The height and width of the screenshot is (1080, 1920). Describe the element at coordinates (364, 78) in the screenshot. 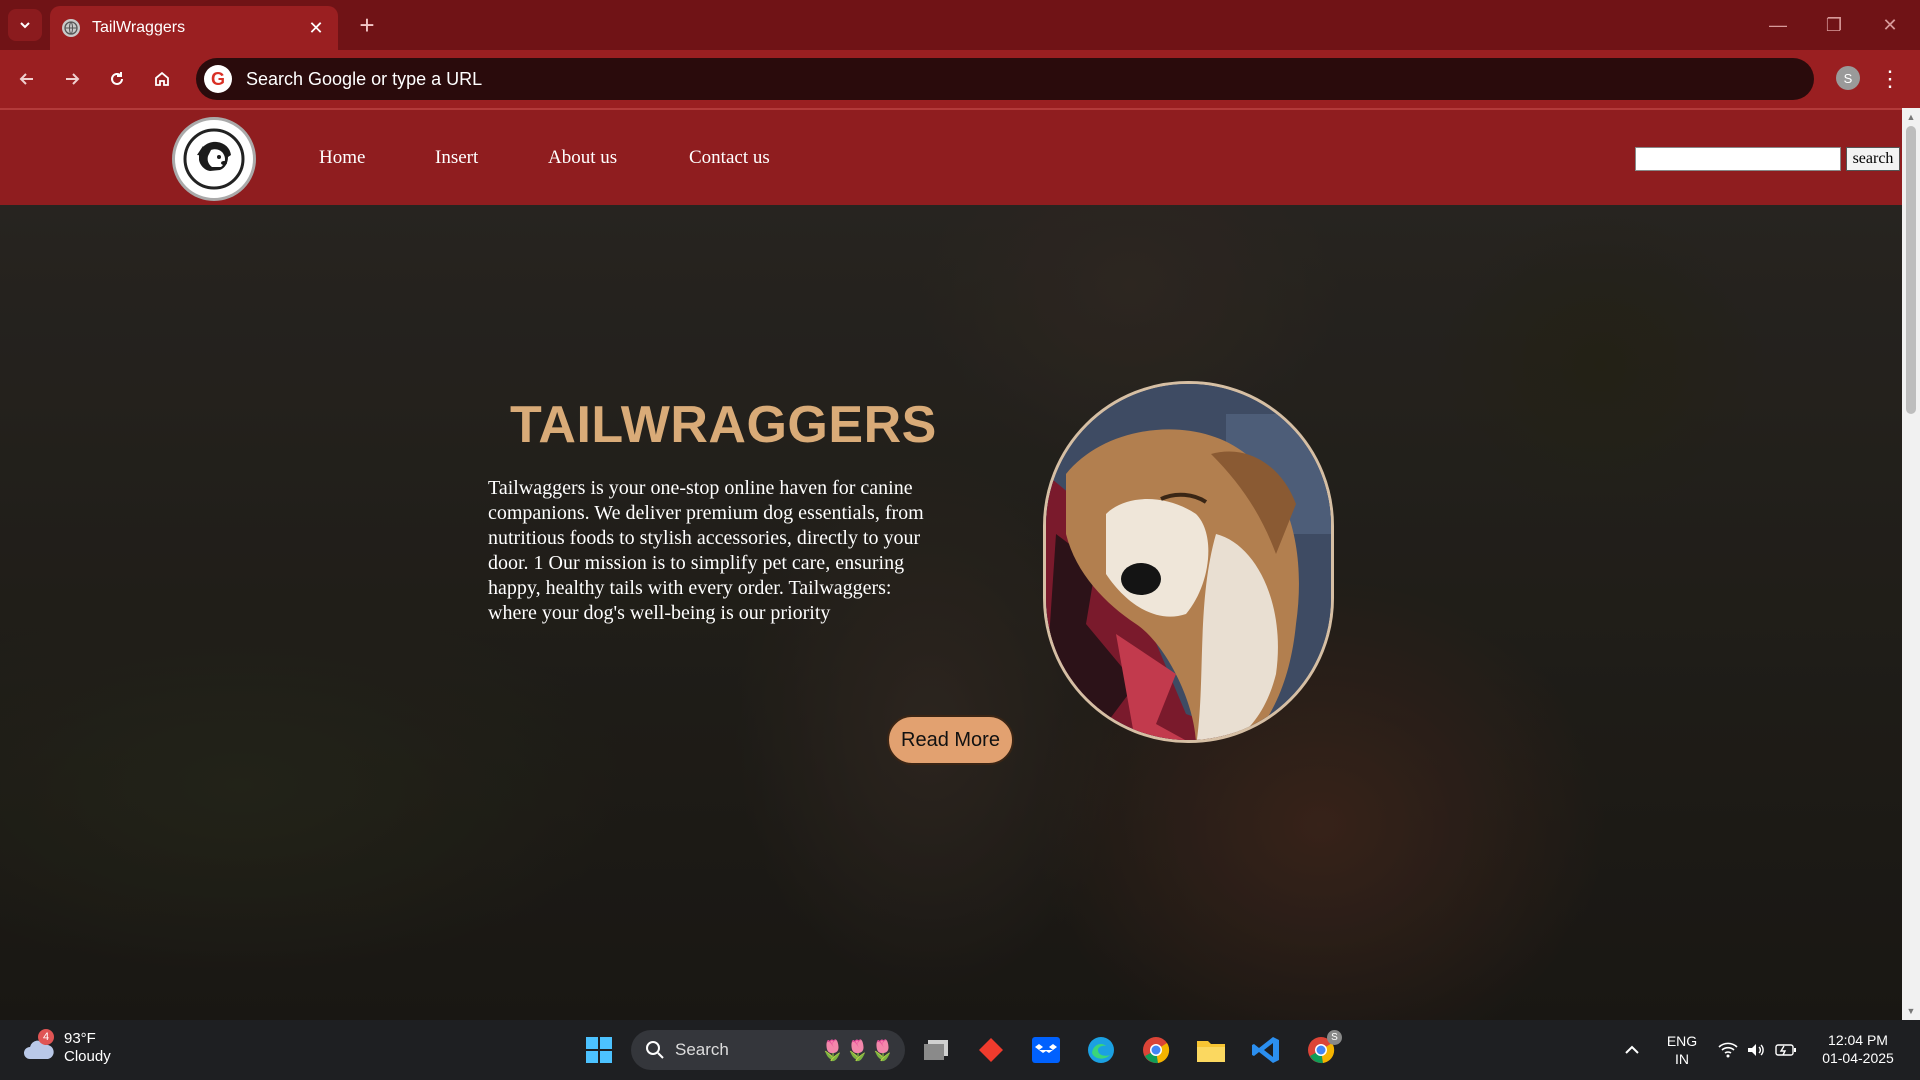

I see `address-bar-placeholder: Search Google or type a URL` at that location.